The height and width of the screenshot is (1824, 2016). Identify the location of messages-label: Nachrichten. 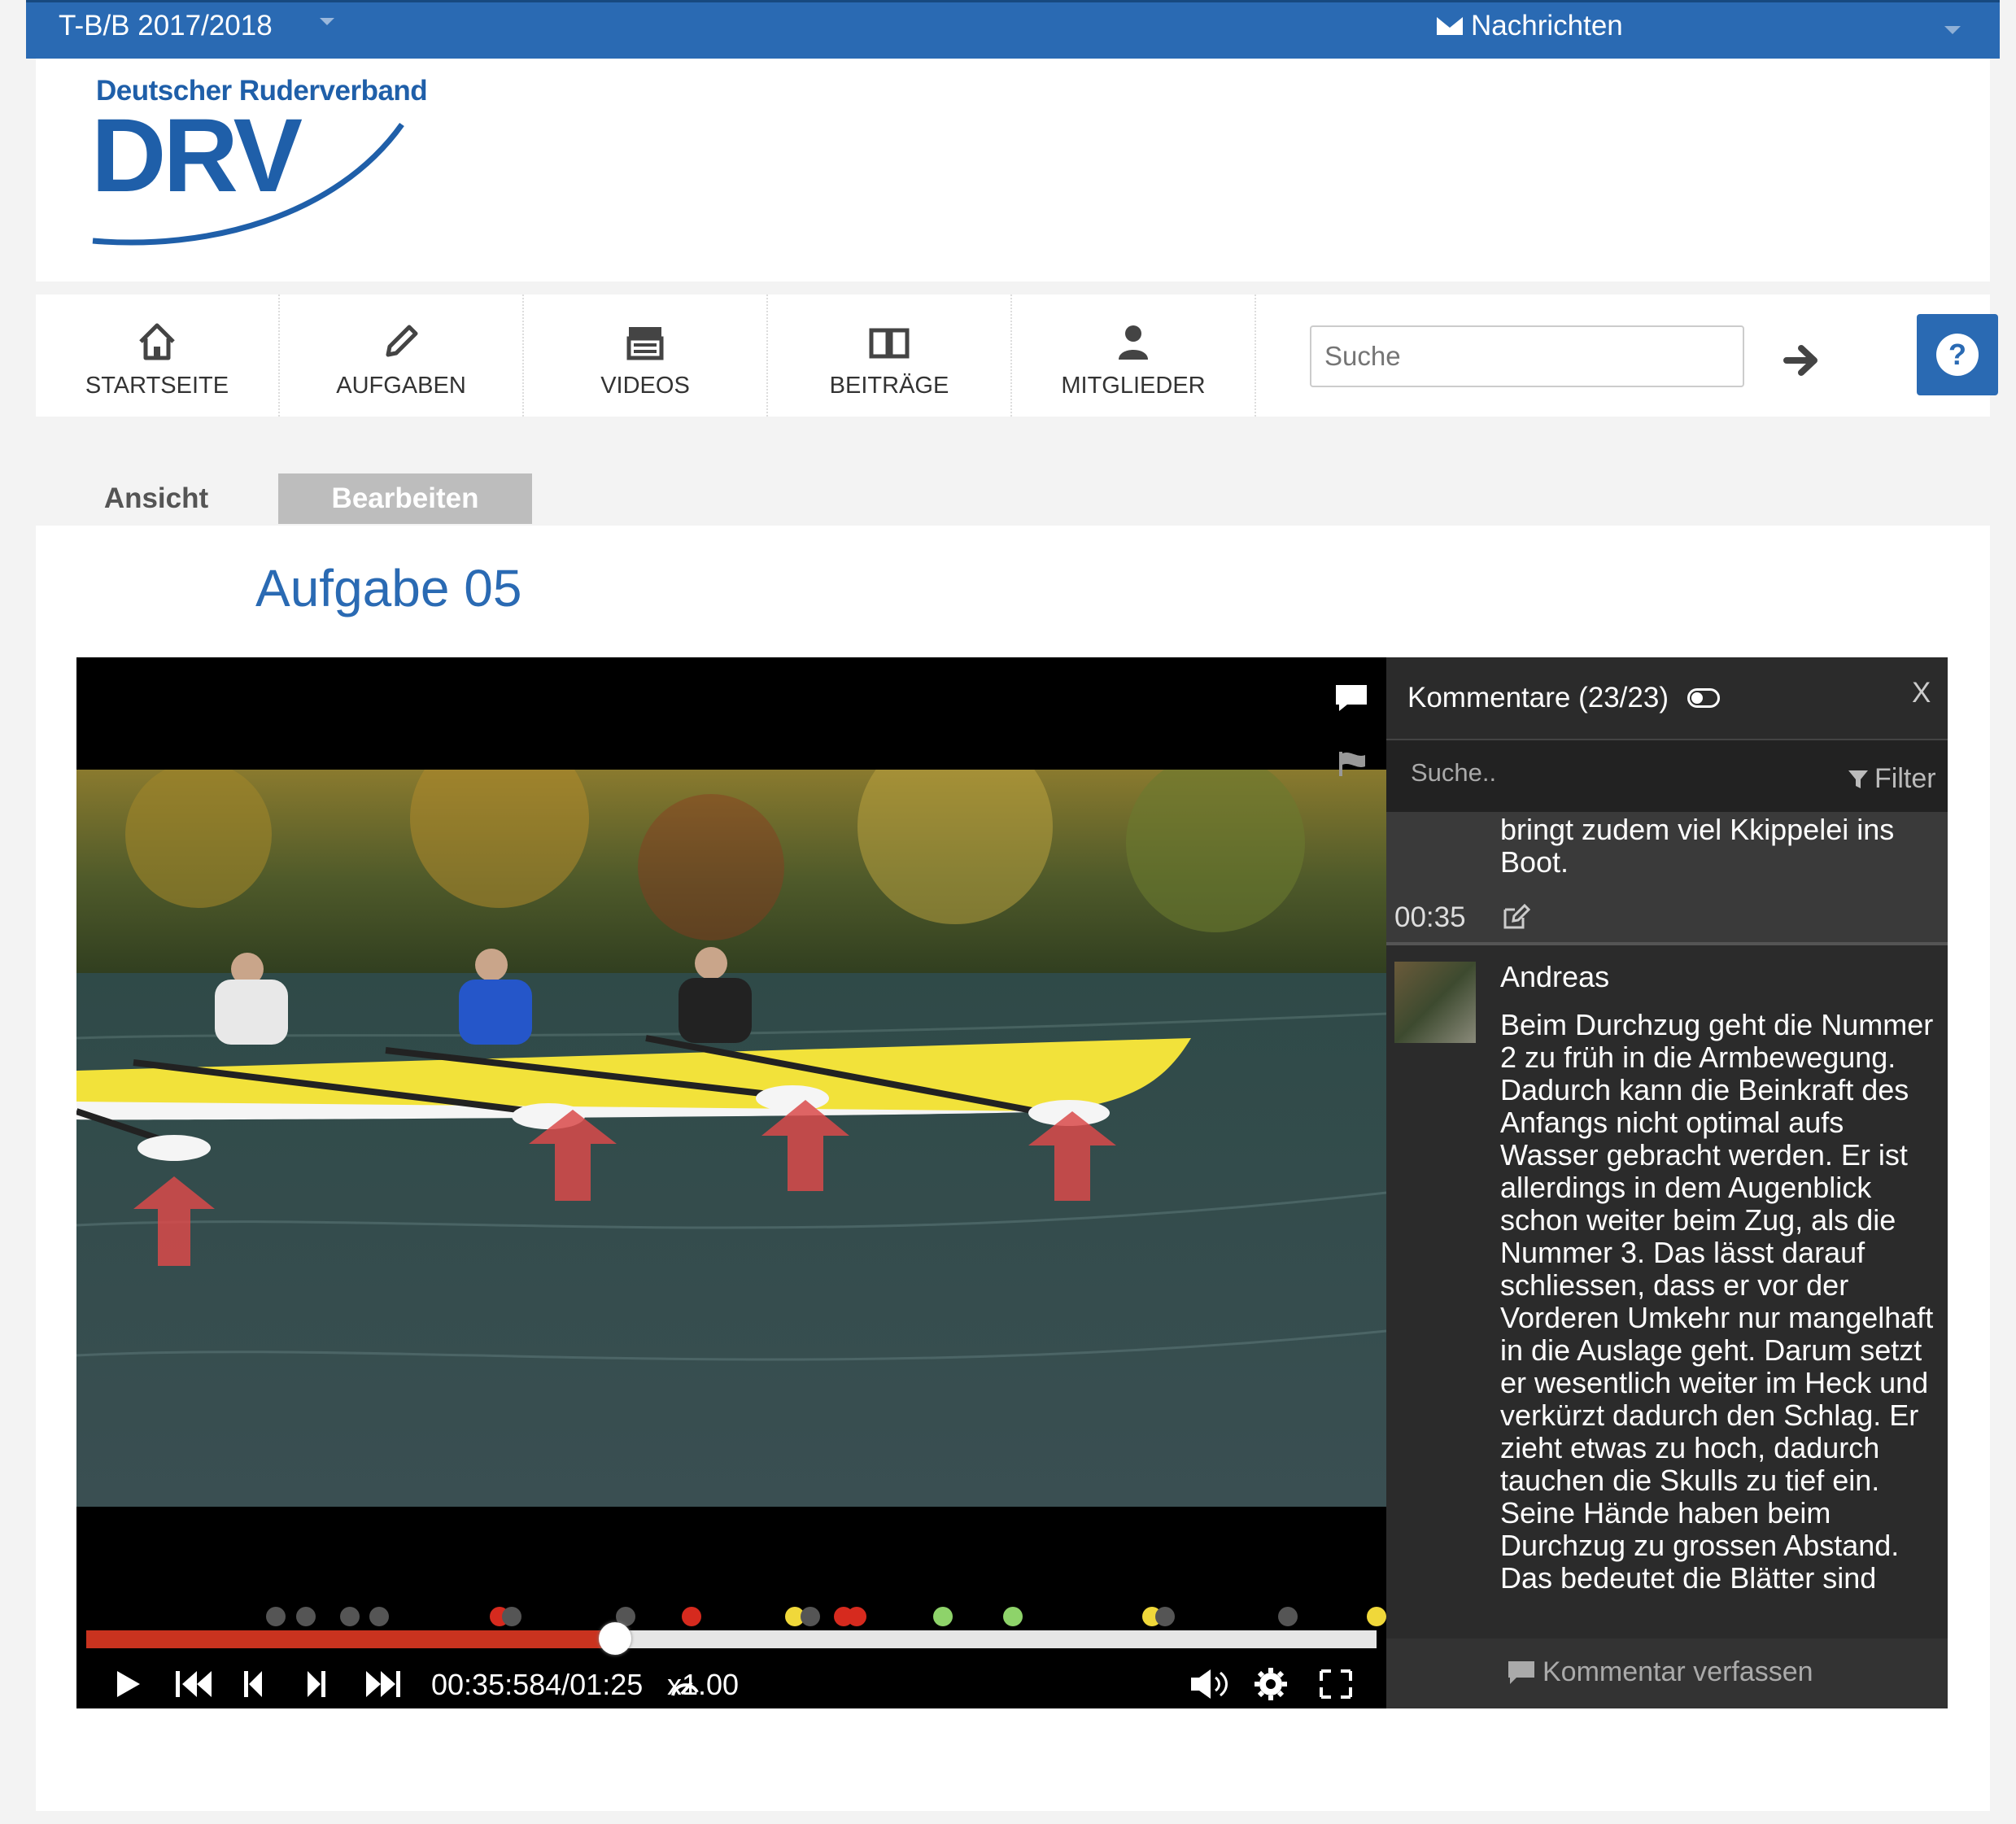
(1547, 26).